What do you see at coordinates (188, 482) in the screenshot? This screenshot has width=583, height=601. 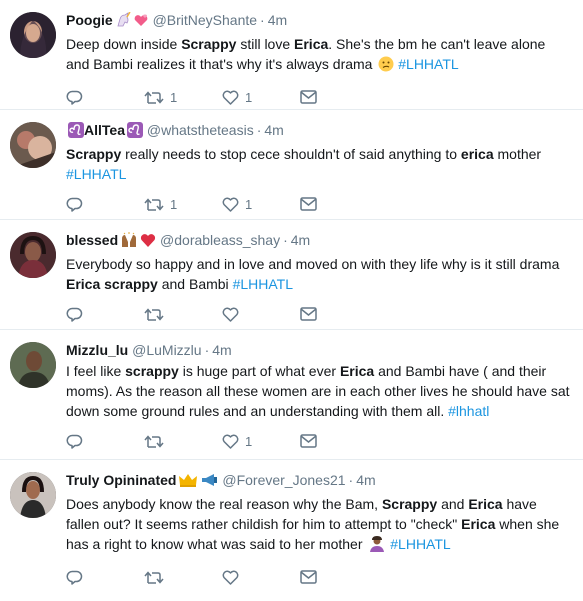 I see `crown-icon` at bounding box center [188, 482].